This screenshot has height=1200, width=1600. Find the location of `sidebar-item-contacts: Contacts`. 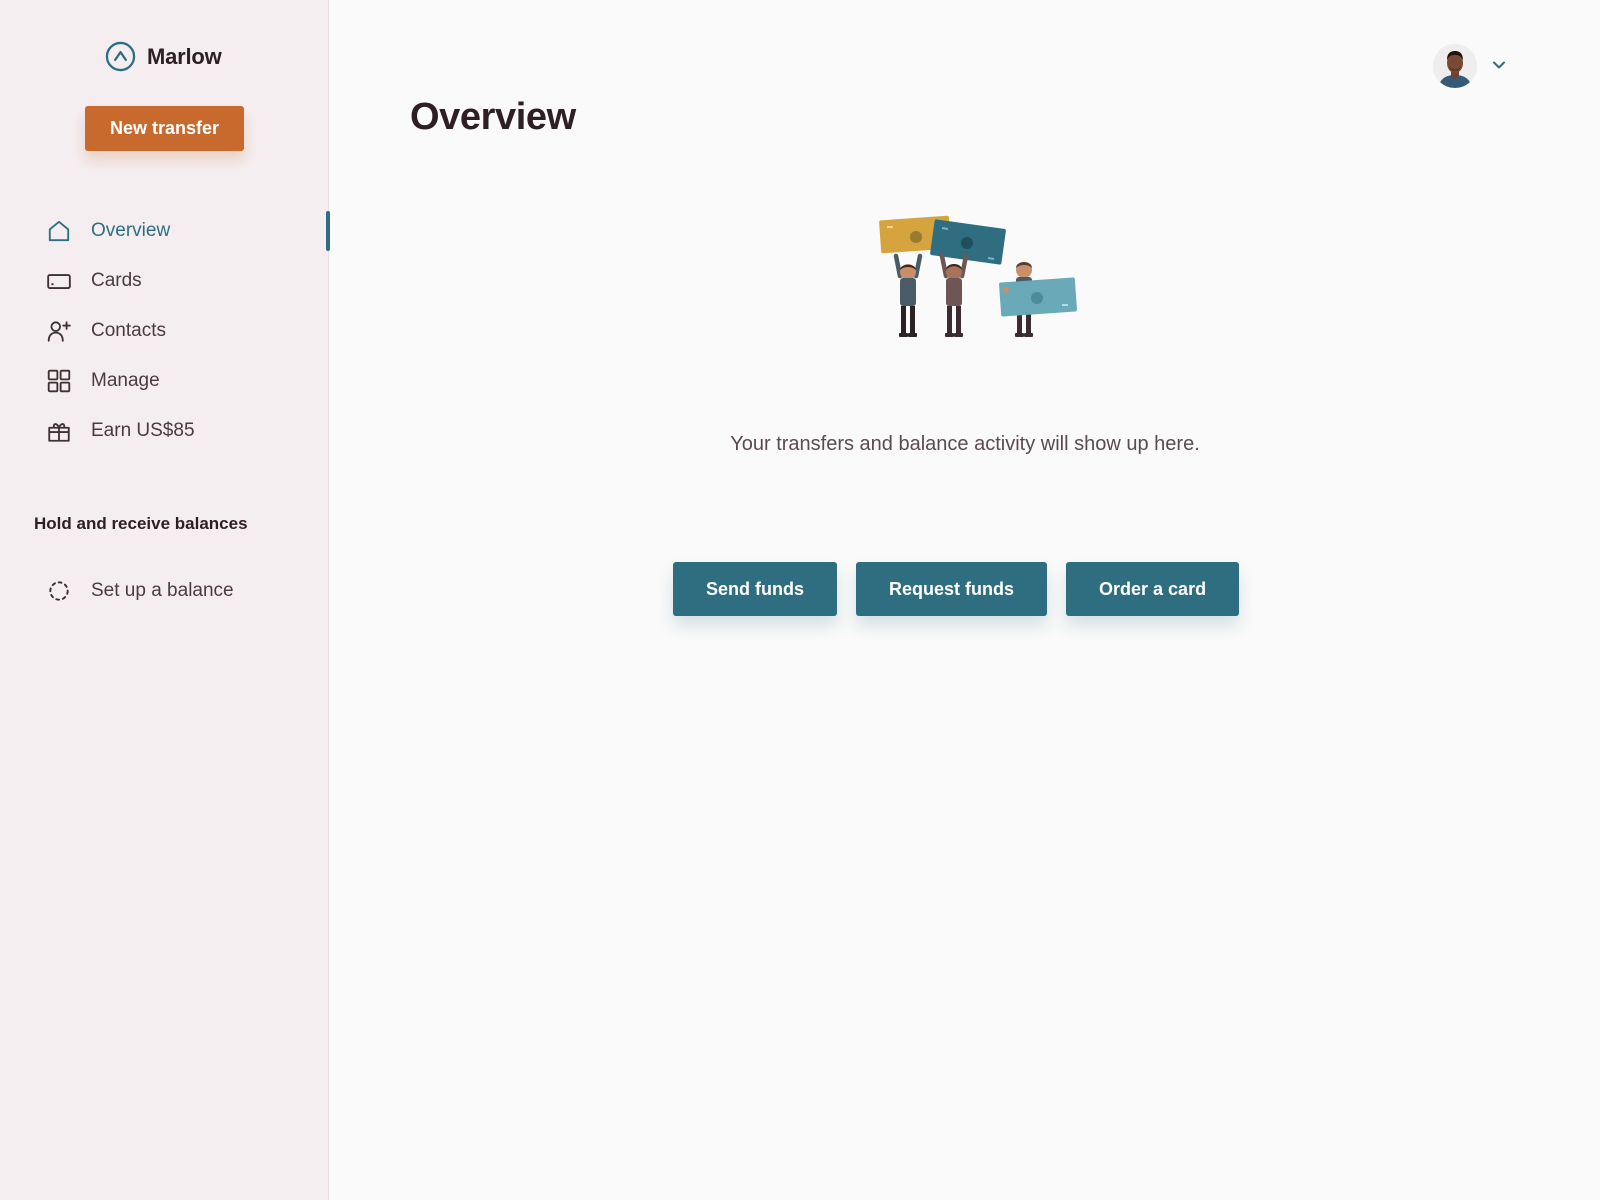

sidebar-item-contacts: Contacts is located at coordinates (164, 331).